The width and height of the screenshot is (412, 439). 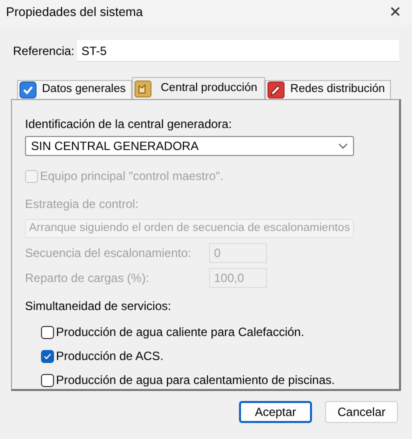 What do you see at coordinates (43, 51) in the screenshot?
I see `reference-label: Referencia:` at bounding box center [43, 51].